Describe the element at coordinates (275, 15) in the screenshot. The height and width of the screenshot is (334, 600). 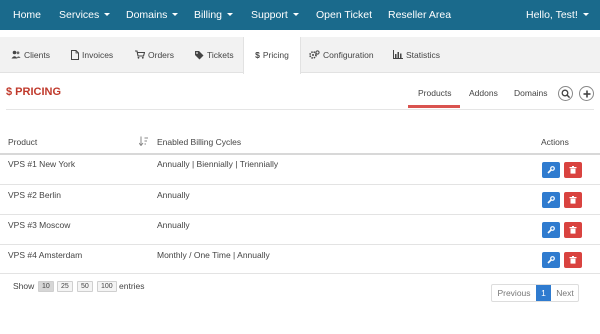
I see `nav-support: Support` at that location.